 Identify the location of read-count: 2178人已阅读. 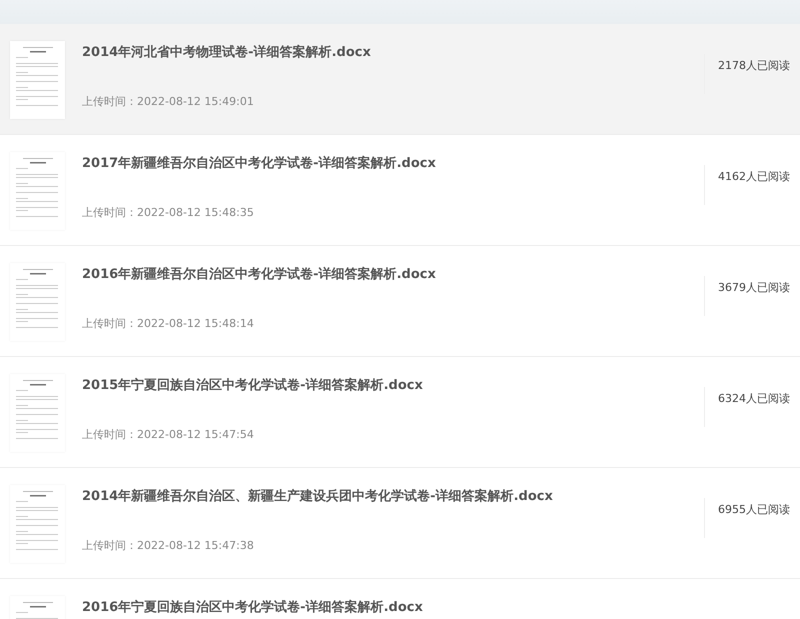
(754, 65).